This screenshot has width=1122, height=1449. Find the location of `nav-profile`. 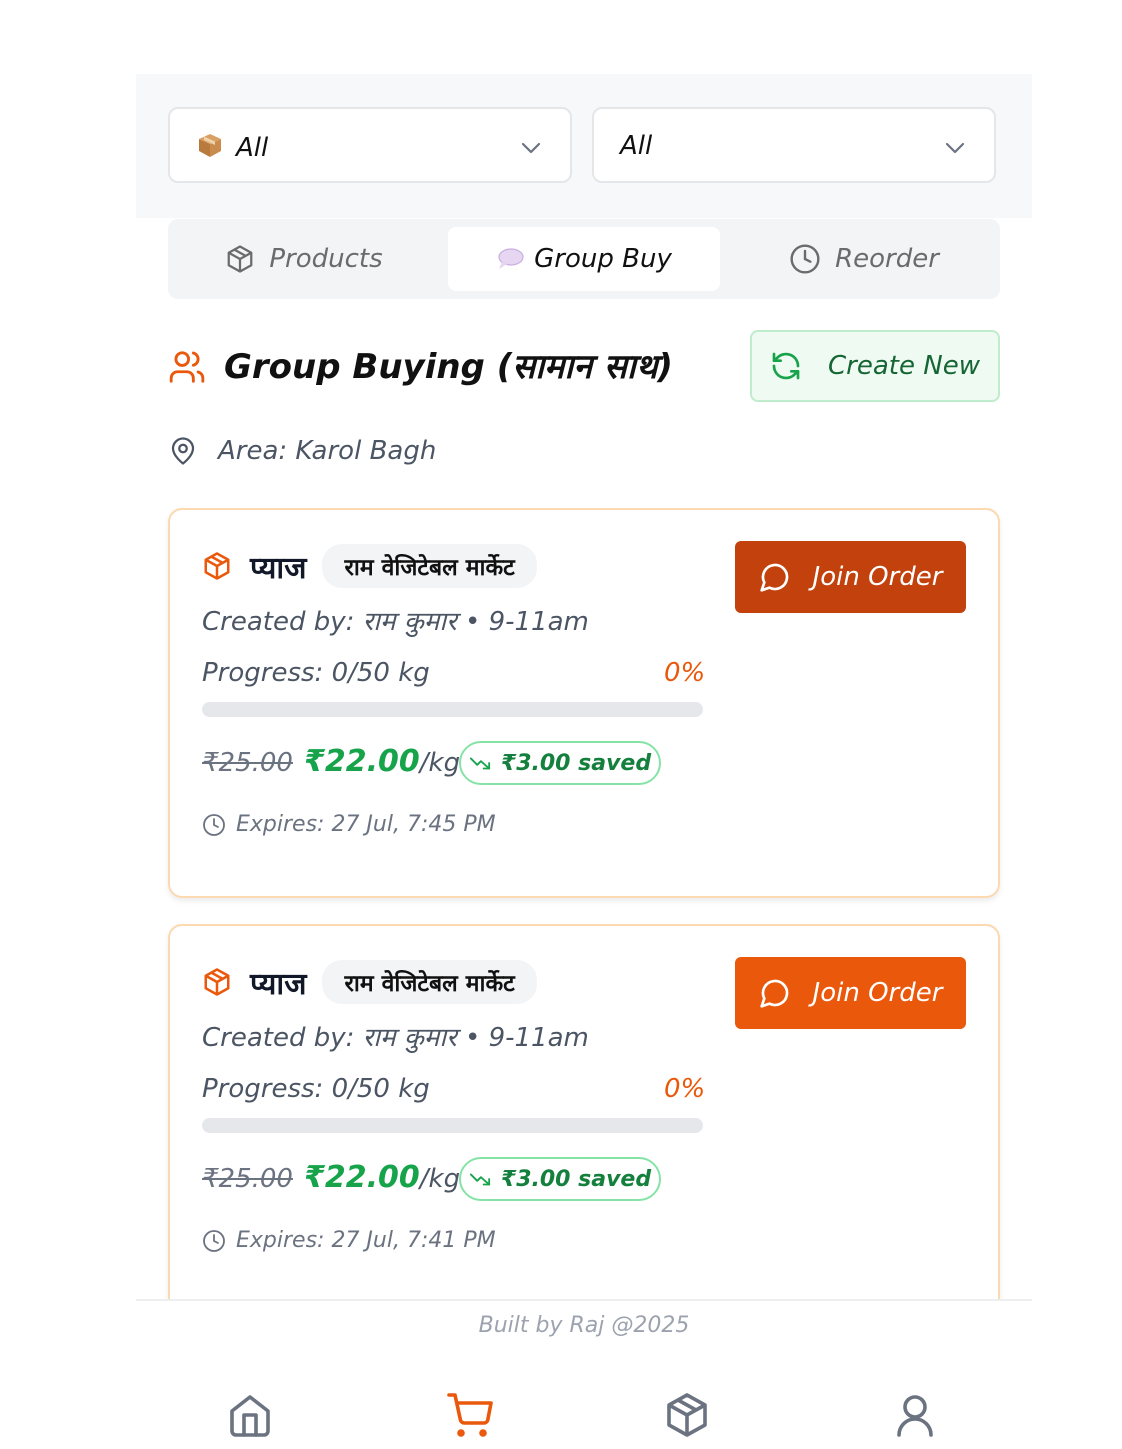

nav-profile is located at coordinates (915, 1415).